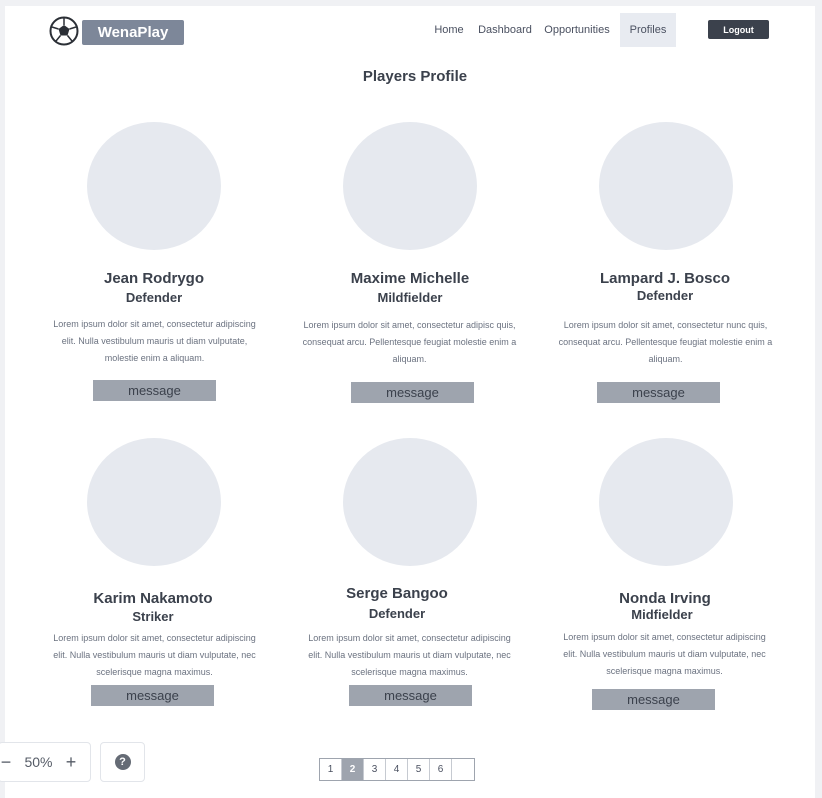 Image resolution: width=822 pixels, height=798 pixels. I want to click on nav-opportunities: Opportunities, so click(577, 30).